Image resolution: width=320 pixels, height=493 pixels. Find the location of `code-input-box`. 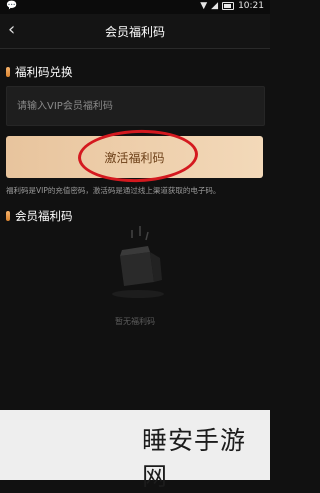

code-input-box is located at coordinates (135, 106).